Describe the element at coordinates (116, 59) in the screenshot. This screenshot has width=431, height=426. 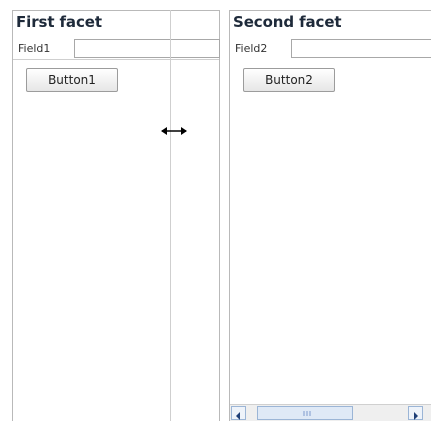
I see `first-facet-divider` at that location.